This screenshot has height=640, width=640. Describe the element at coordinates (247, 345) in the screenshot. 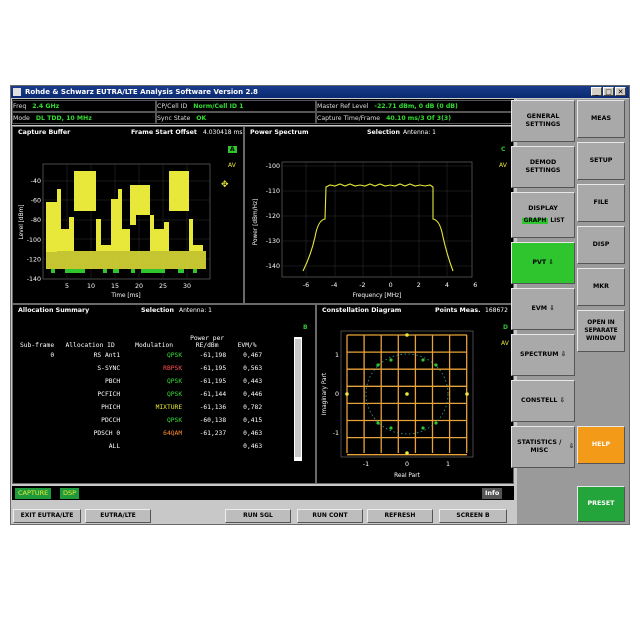

I see `header-evm: EVM/%` at that location.